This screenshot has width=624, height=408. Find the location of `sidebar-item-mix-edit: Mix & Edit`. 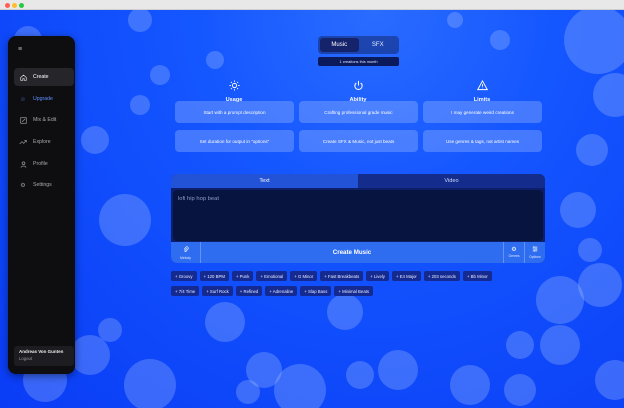

sidebar-item-mix-edit: Mix & Edit is located at coordinates (44, 120).